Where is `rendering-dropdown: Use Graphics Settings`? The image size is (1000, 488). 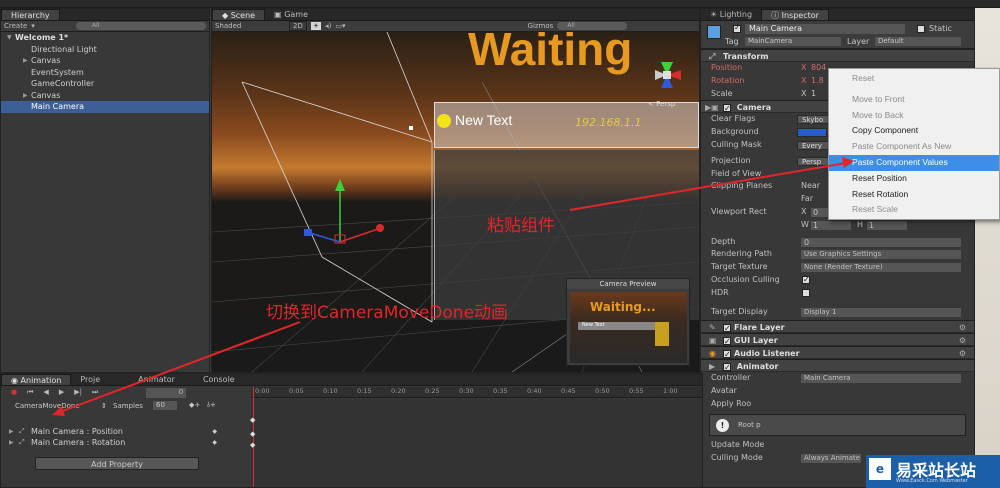 rendering-dropdown: Use Graphics Settings is located at coordinates (881, 255).